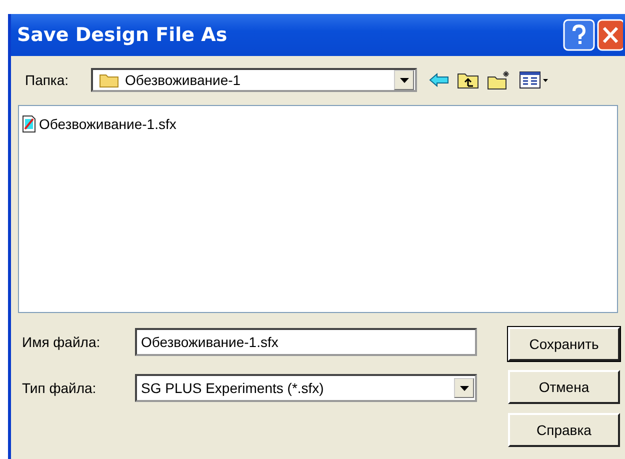 Image resolution: width=625 pixels, height=459 pixels. Describe the element at coordinates (99, 124) in the screenshot. I see `file-item: Обезвоживание-1.sfx` at that location.